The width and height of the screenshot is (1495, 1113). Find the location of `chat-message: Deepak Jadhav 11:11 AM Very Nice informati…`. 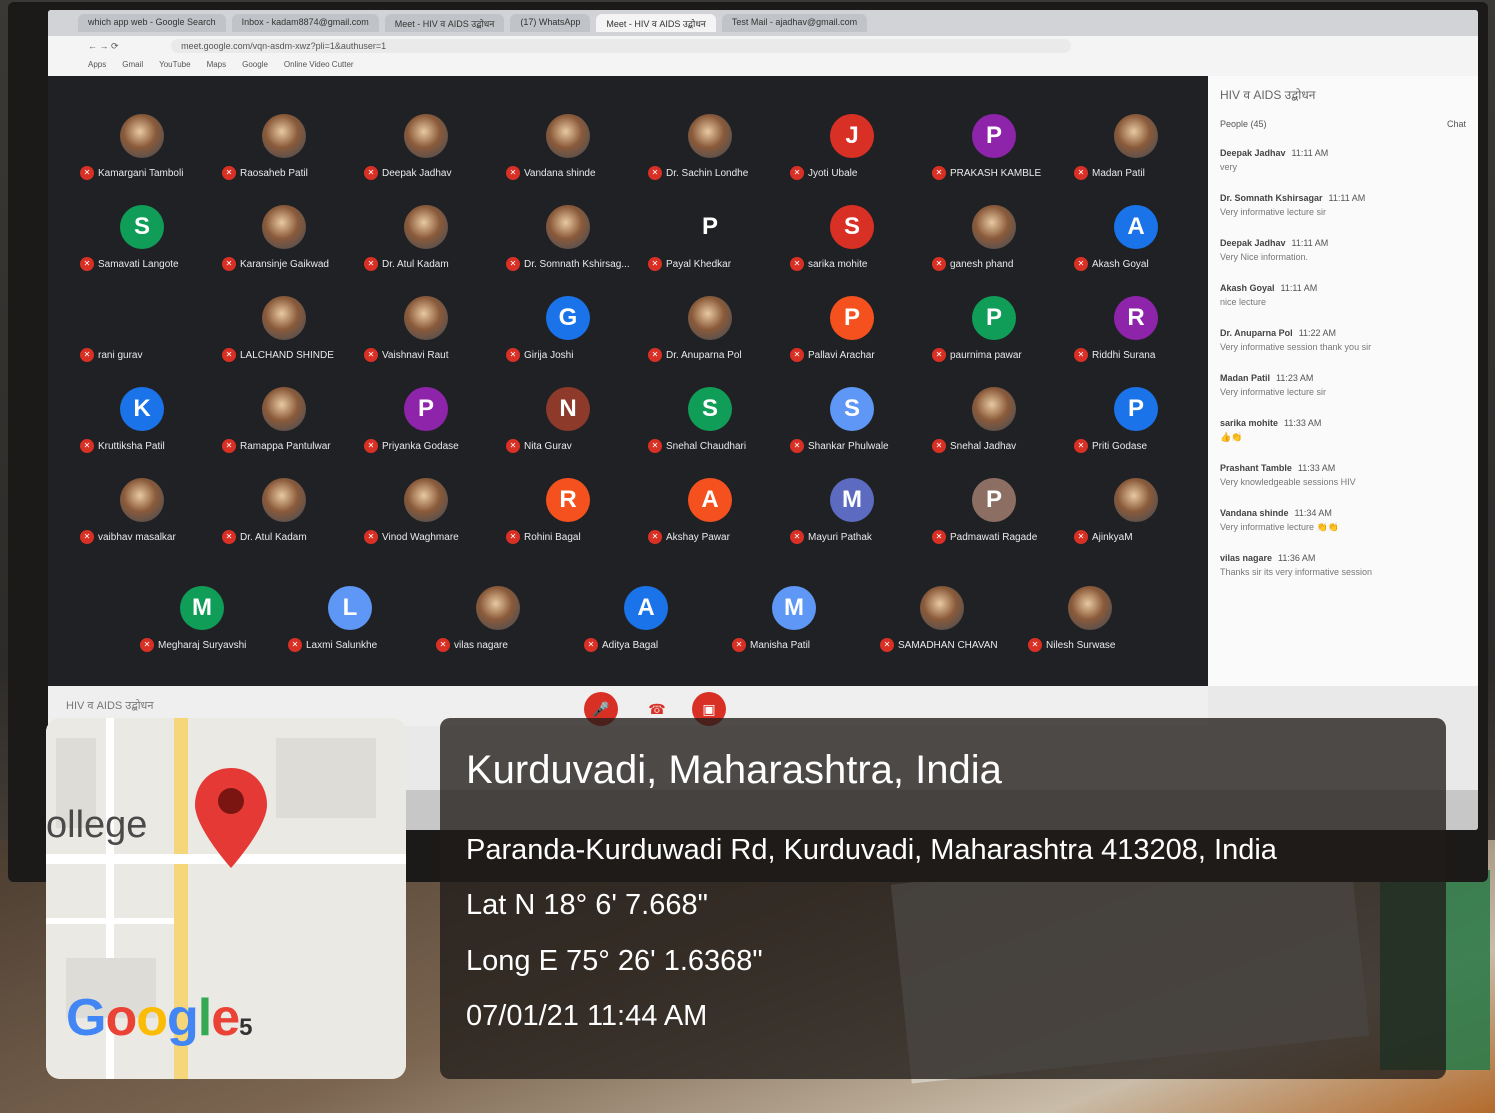

chat-message: Deepak Jadhav 11:11 AM Very Nice informati… is located at coordinates (1343, 250).